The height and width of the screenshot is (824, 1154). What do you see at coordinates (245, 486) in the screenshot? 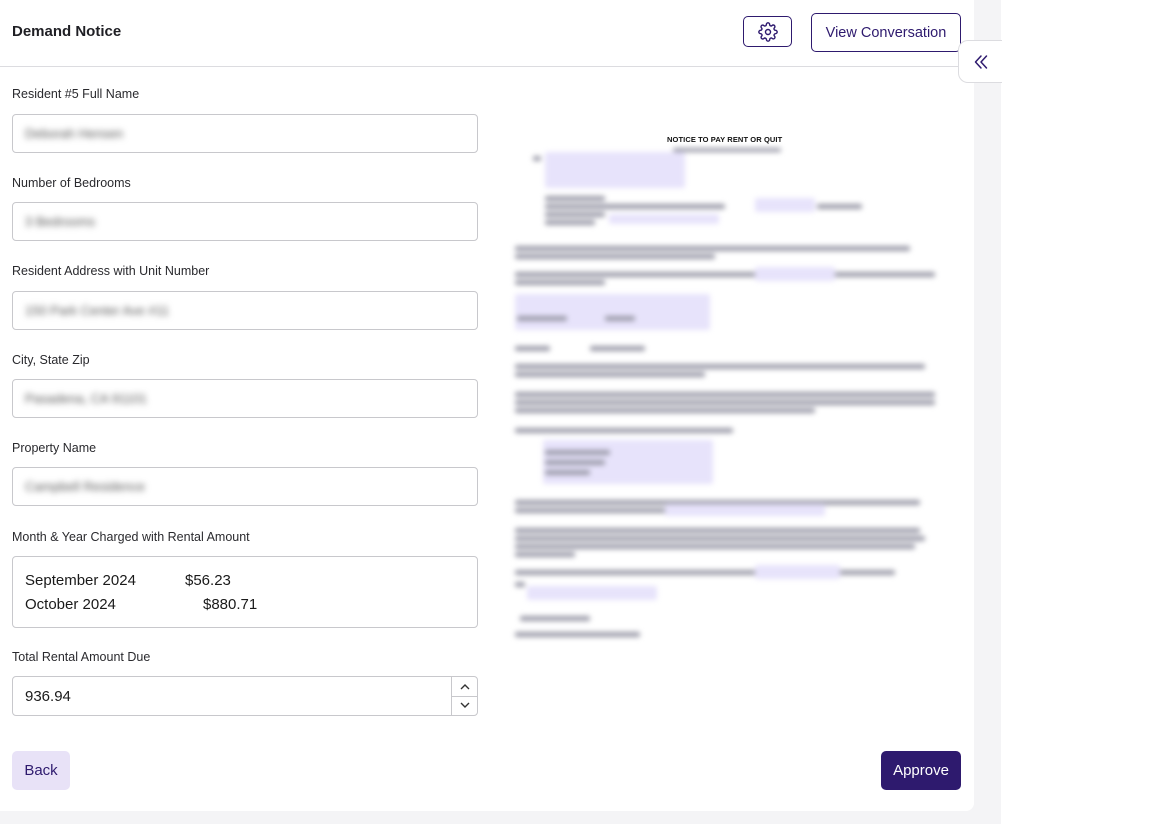
I see `property-name-input: Campbell Residence` at bounding box center [245, 486].